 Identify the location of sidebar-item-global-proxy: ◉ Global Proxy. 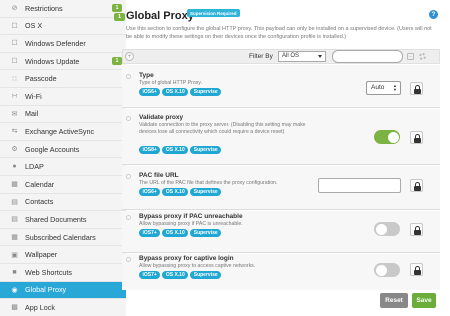
(63, 290).